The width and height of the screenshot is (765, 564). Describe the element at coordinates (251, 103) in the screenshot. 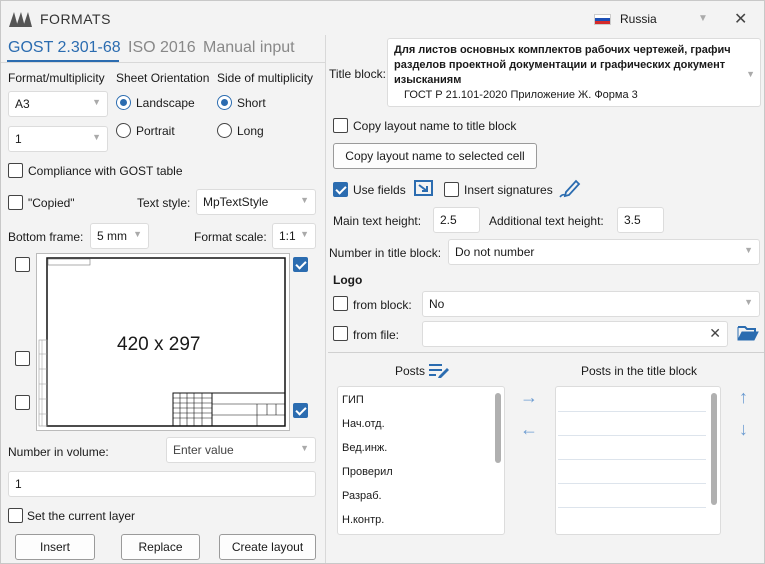

I see `short-label: Short` at that location.